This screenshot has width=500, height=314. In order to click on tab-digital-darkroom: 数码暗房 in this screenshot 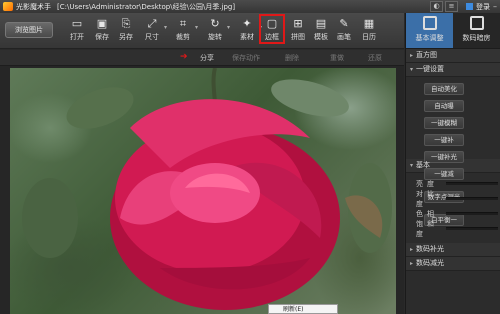, I will do `click(476, 30)`.